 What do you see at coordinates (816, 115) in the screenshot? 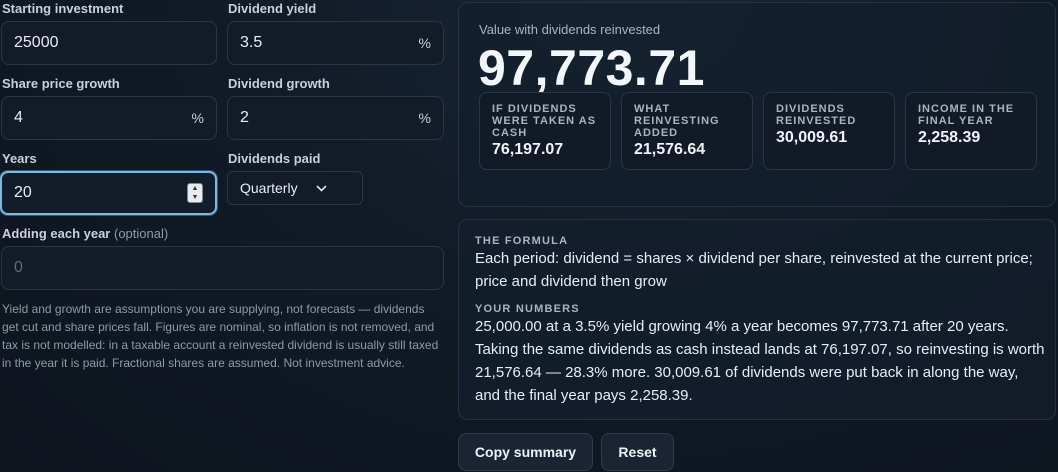
I see `stat-label: Dividends reinvested` at bounding box center [816, 115].